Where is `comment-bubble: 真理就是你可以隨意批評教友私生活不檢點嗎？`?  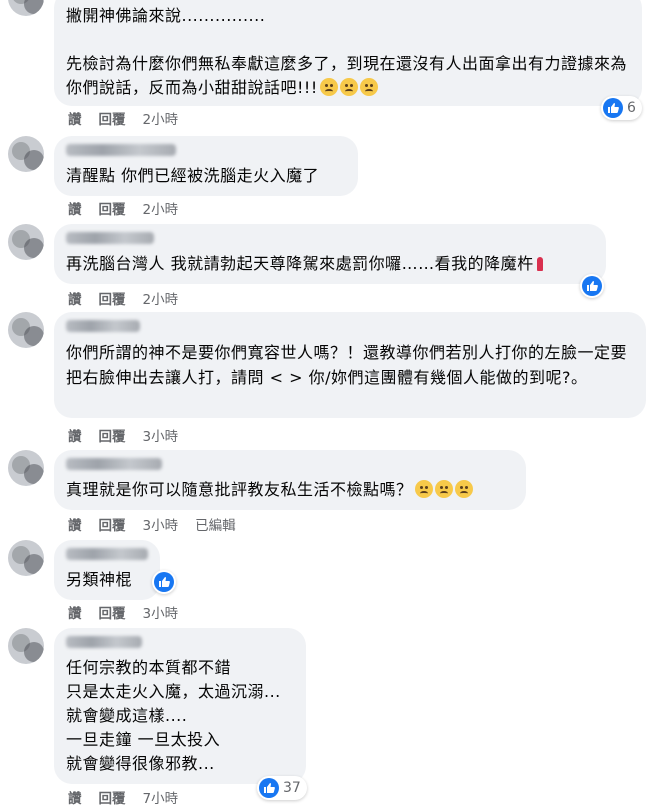
comment-bubble: 真理就是你可以隨意批評教友私生活不檢點嗎？ is located at coordinates (290, 480).